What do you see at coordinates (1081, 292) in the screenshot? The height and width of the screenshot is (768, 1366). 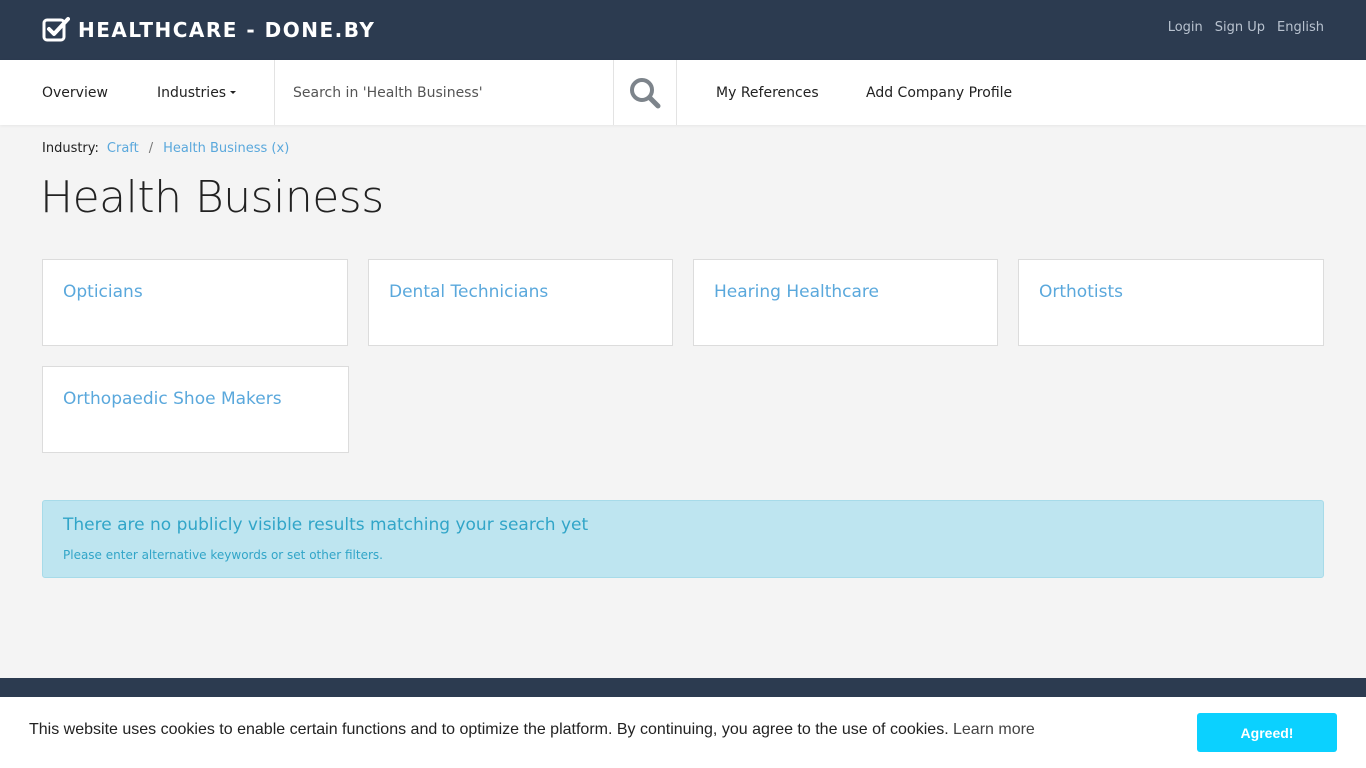 I see `category-card-label: Orthotists` at bounding box center [1081, 292].